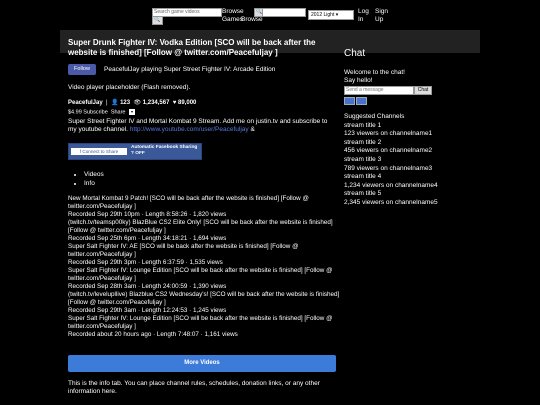  I want to click on suggested-item: 123 viewers on channelname1, so click(391, 134).